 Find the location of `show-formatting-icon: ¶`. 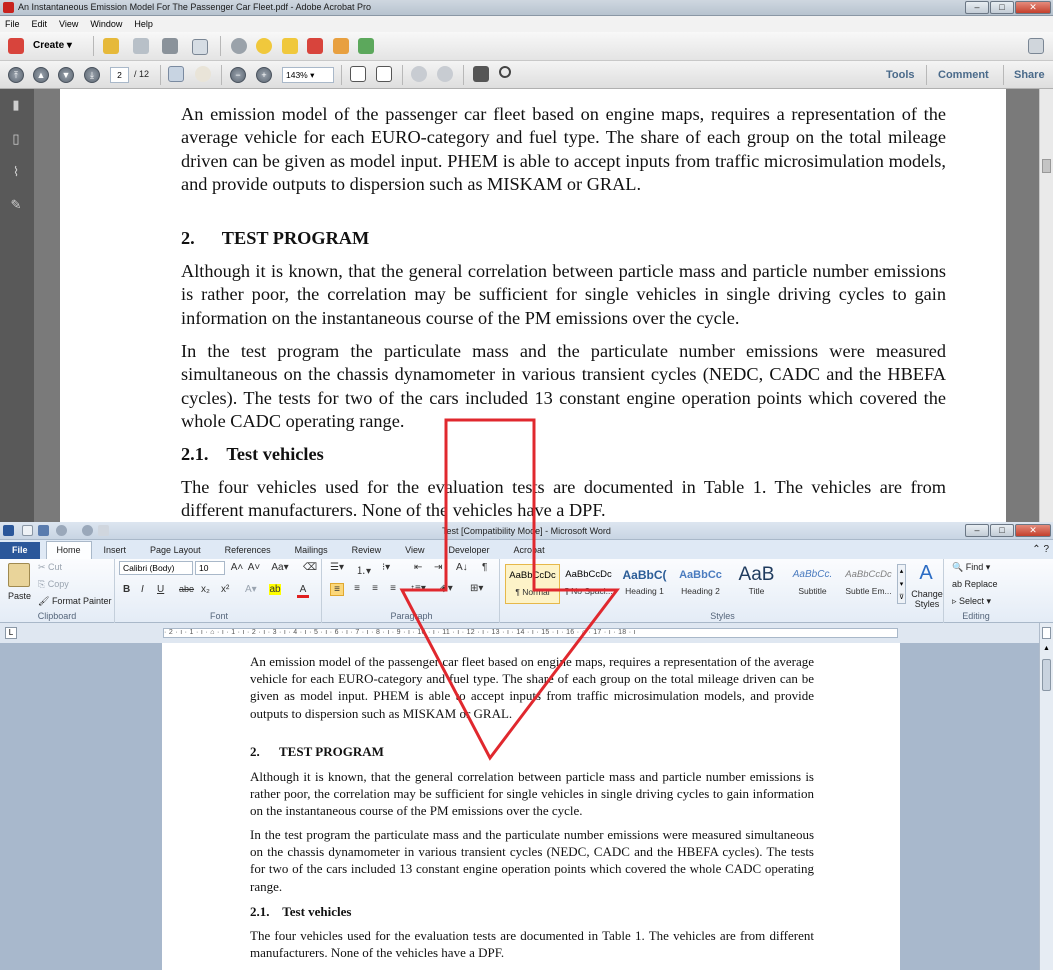

show-formatting-icon: ¶ is located at coordinates (484, 567).